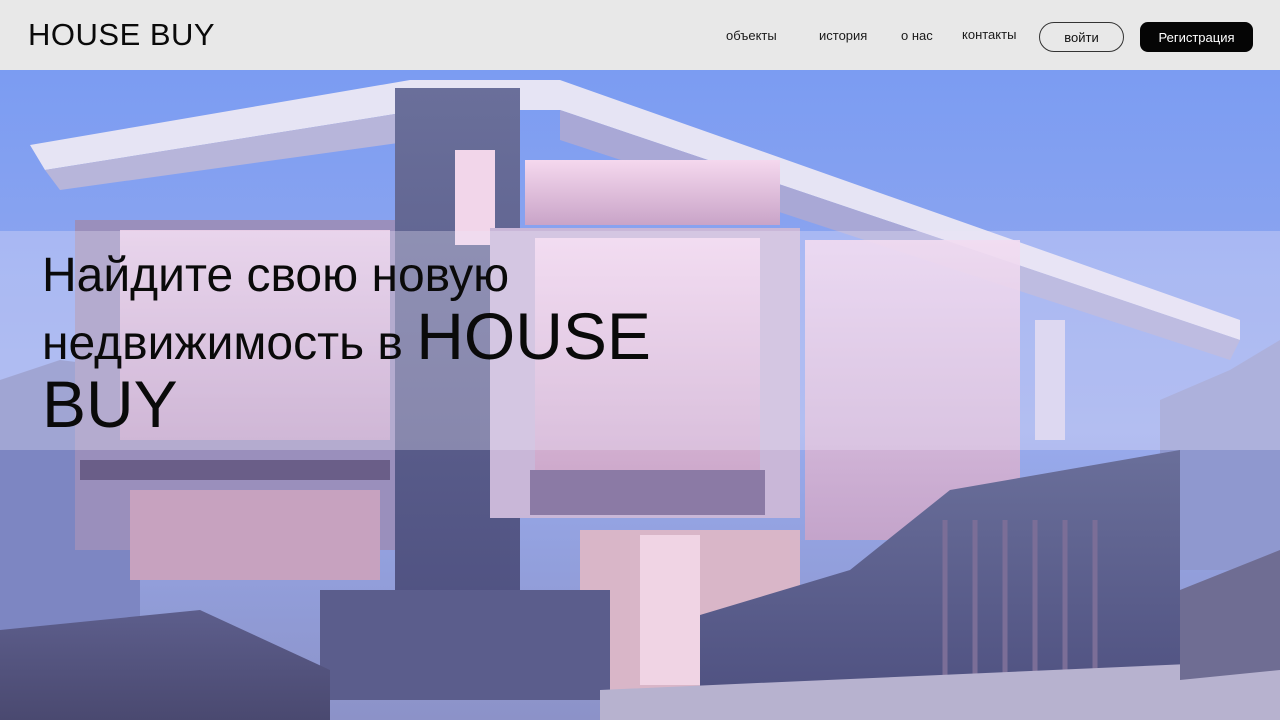 The width and height of the screenshot is (1280, 720). What do you see at coordinates (229, 343) in the screenshot?
I see `headline-line-2: недвижимость в` at bounding box center [229, 343].